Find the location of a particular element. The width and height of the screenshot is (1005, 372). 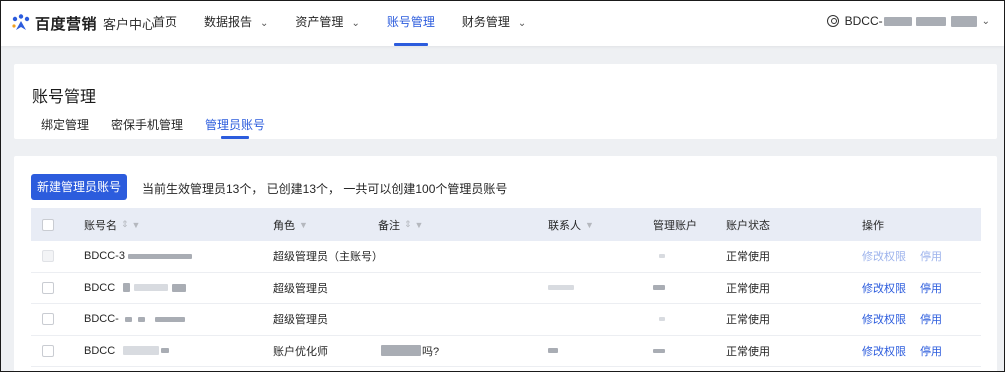

nav-item-assets: 资产管理 ⌄ is located at coordinates (327, 23).